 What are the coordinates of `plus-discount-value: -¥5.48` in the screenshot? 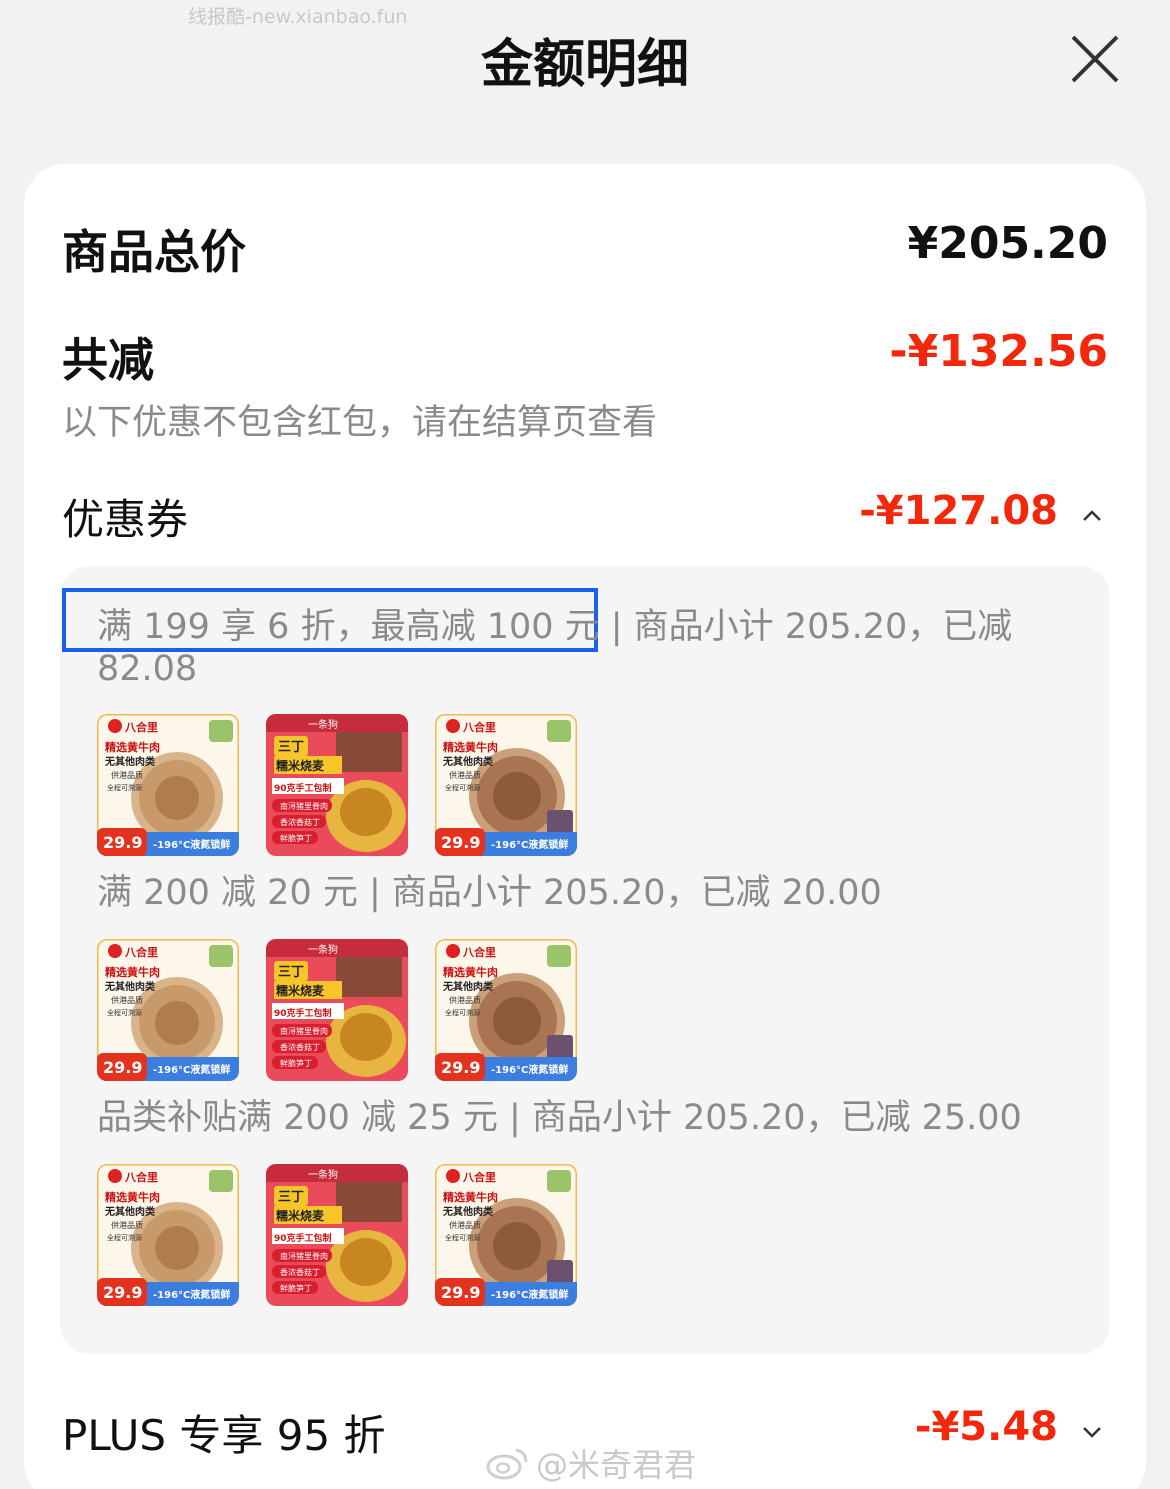 It's located at (986, 1427).